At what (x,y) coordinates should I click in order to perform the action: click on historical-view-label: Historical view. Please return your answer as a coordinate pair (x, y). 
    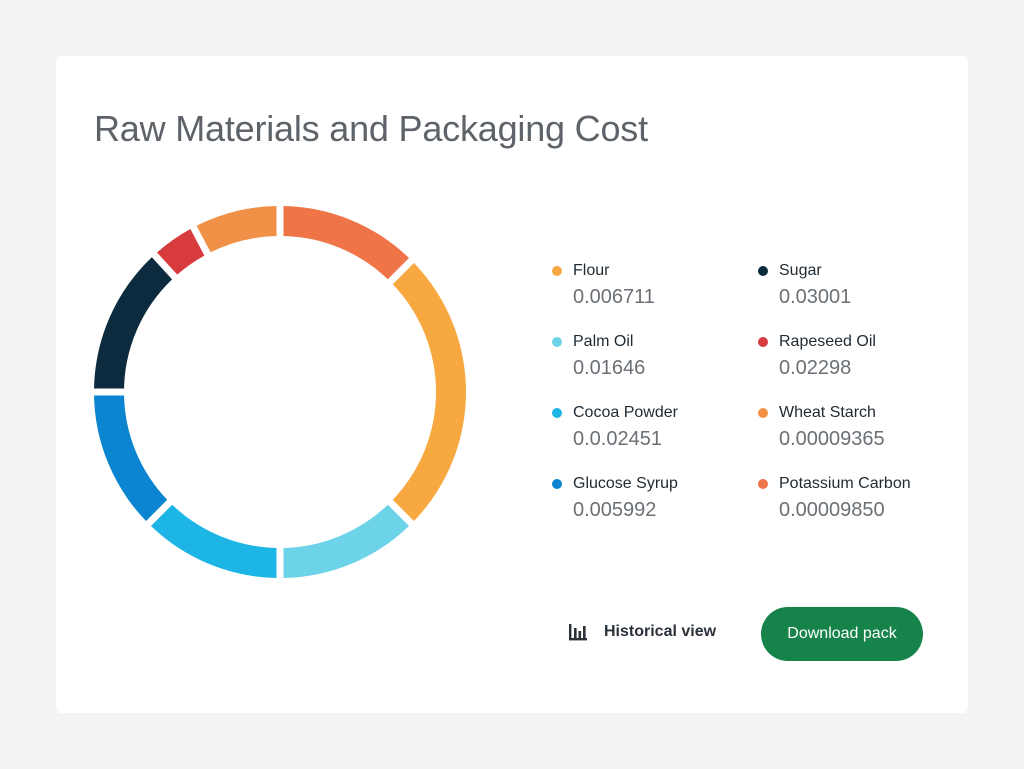
    Looking at the image, I should click on (660, 631).